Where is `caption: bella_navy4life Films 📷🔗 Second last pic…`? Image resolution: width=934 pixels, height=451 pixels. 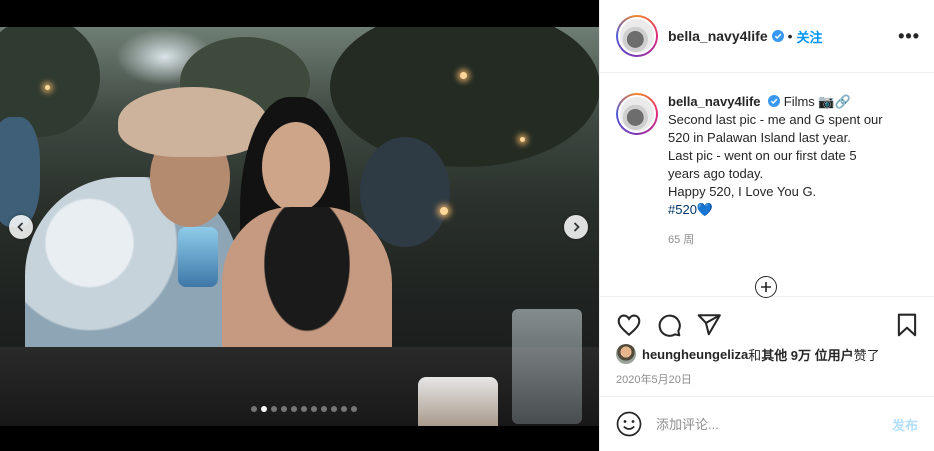 caption: bella_navy4life Films 📷🔗 Second last pic… is located at coordinates (767, 171).